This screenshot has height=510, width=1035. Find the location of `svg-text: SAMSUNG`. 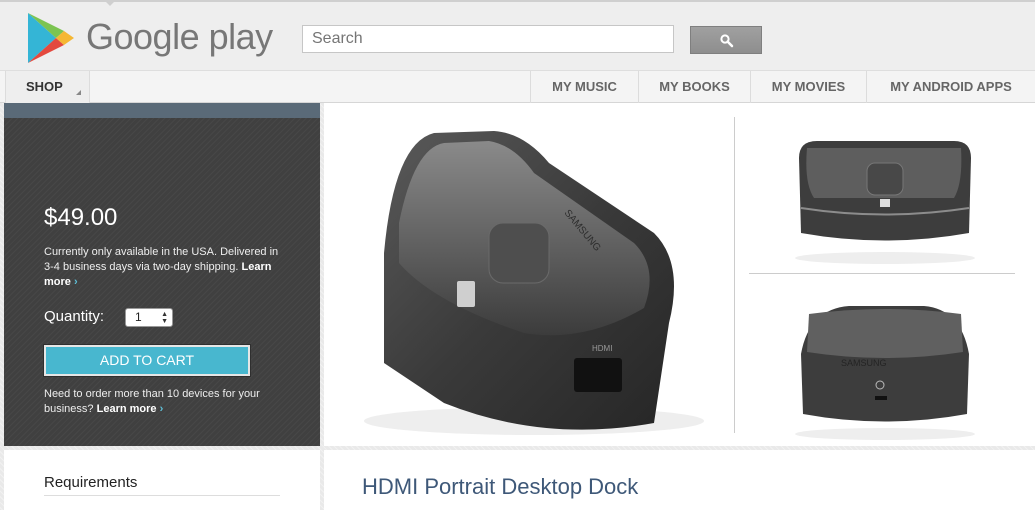

svg-text: SAMSUNG is located at coordinates (864, 363).